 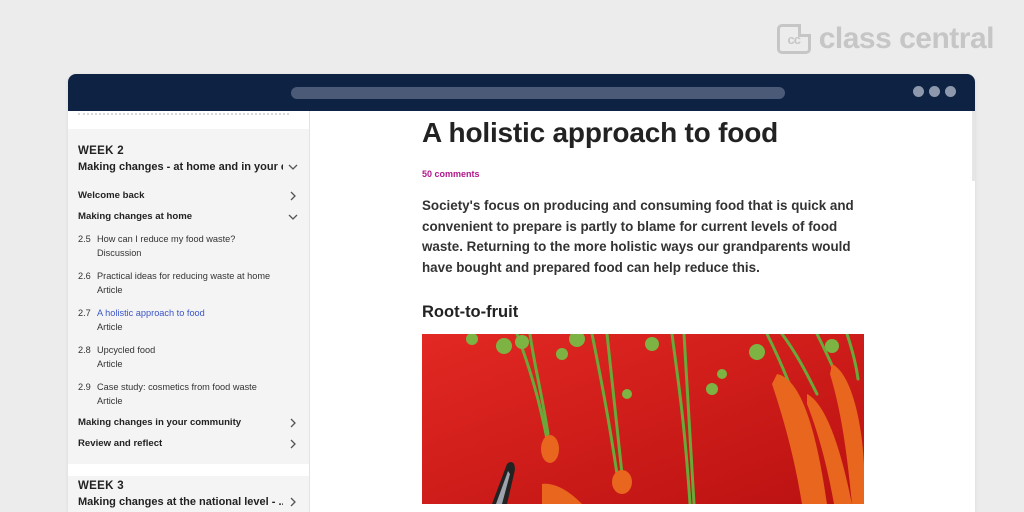 What do you see at coordinates (188, 319) in the screenshot?
I see `step-2-7-current: 2.7 A holistic approach to food Article` at bounding box center [188, 319].